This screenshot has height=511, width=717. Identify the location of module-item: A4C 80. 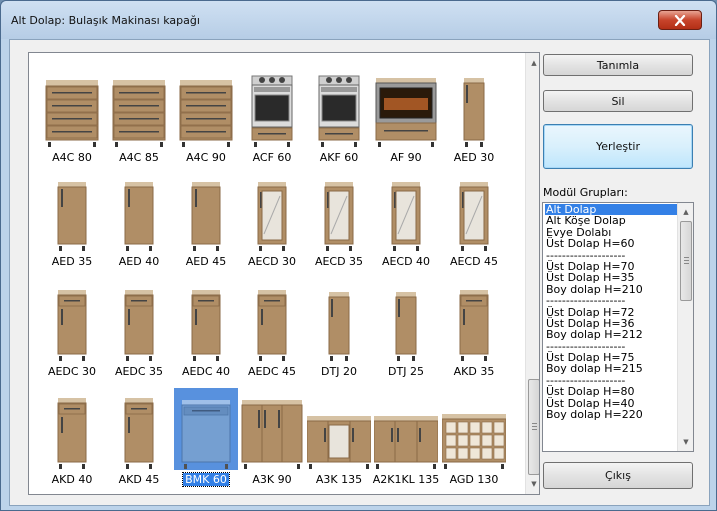
(72, 117).